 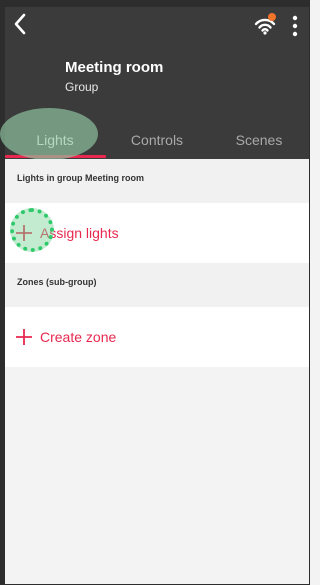 I want to click on tab-lights: Lights, so click(x=55, y=140).